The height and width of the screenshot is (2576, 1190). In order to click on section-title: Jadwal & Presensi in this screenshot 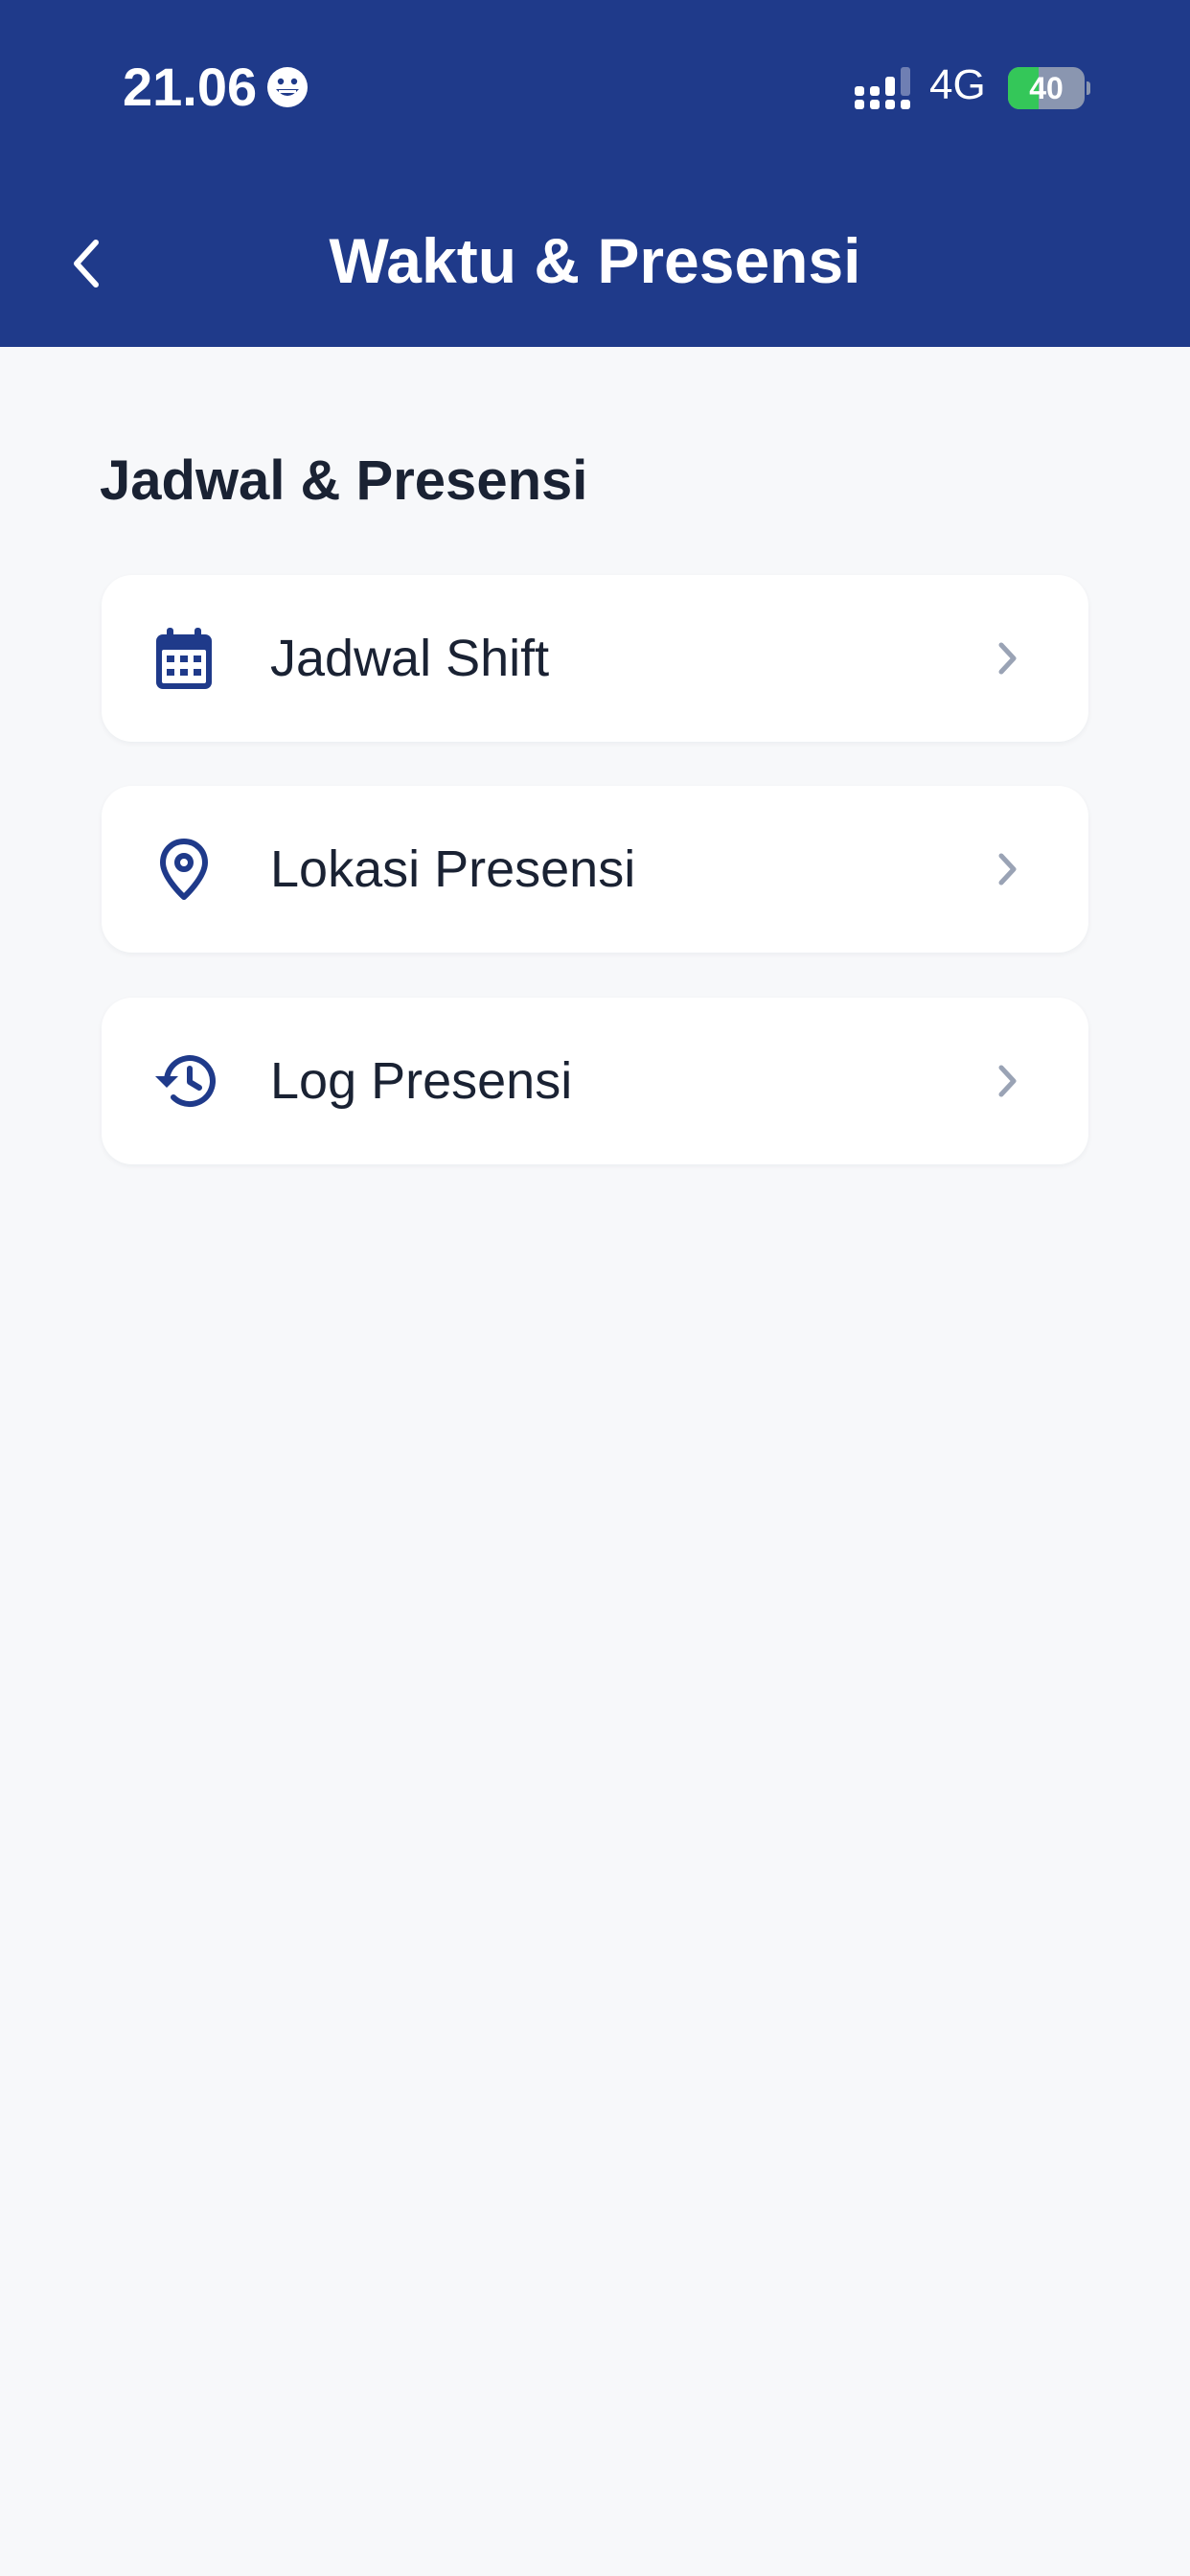, I will do `click(344, 480)`.